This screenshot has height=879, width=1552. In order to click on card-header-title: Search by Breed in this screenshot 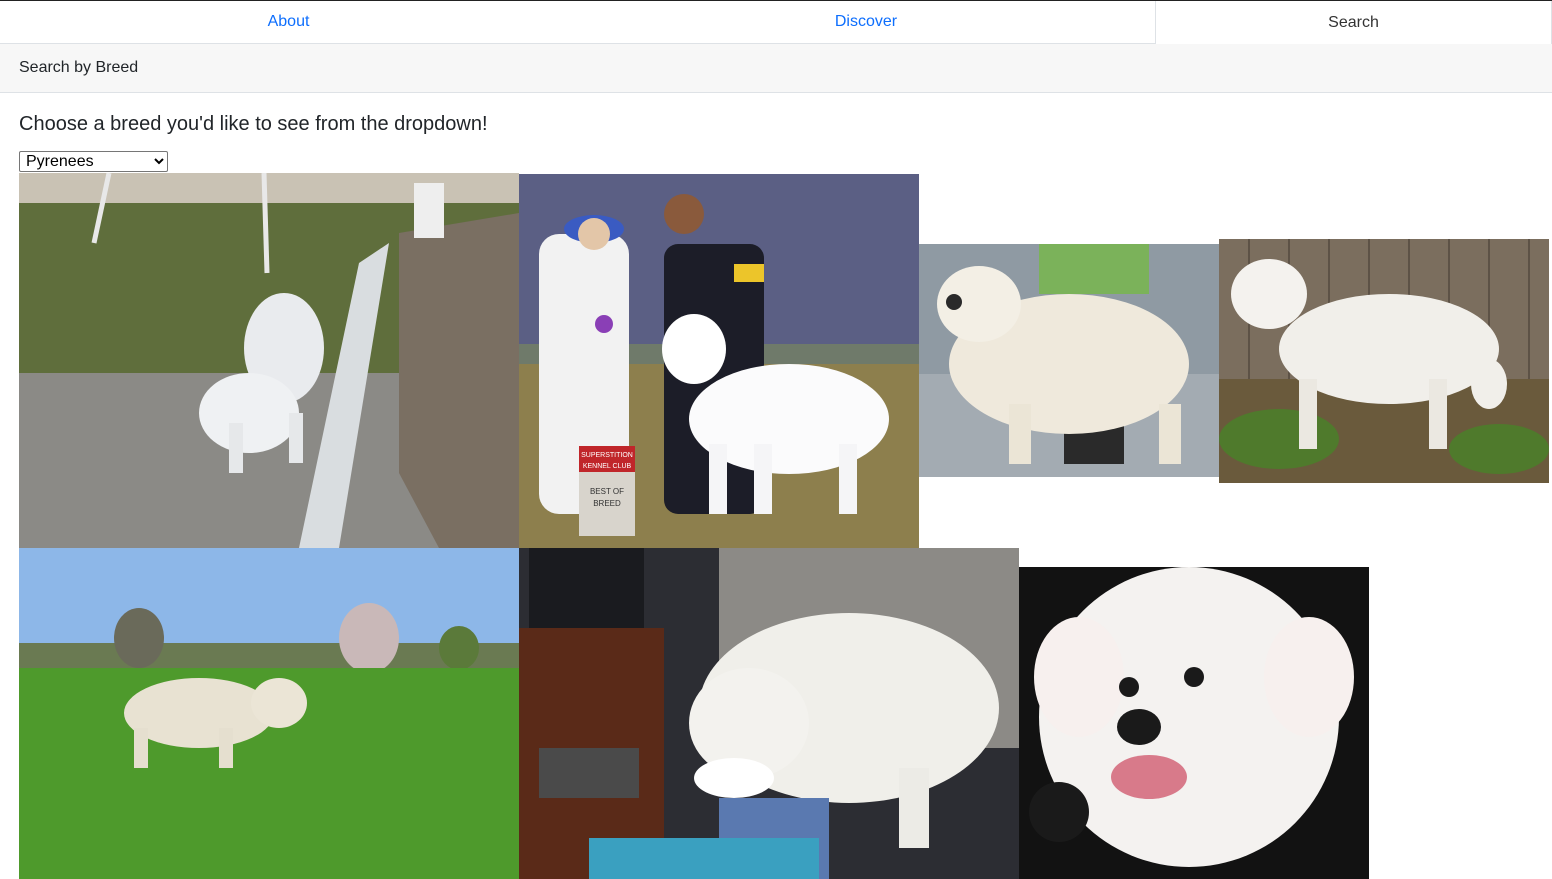, I will do `click(79, 67)`.